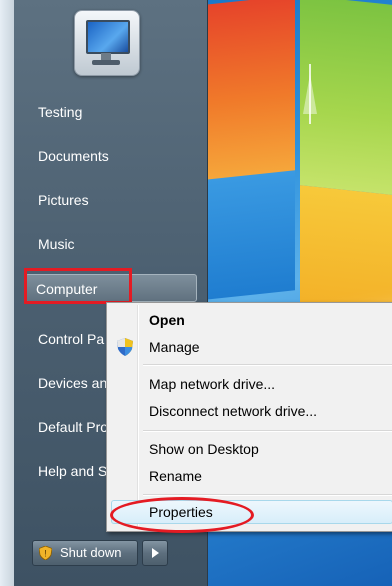 Image resolution: width=392 pixels, height=586 pixels. I want to click on shutdown-label: Shut down, so click(91, 552).